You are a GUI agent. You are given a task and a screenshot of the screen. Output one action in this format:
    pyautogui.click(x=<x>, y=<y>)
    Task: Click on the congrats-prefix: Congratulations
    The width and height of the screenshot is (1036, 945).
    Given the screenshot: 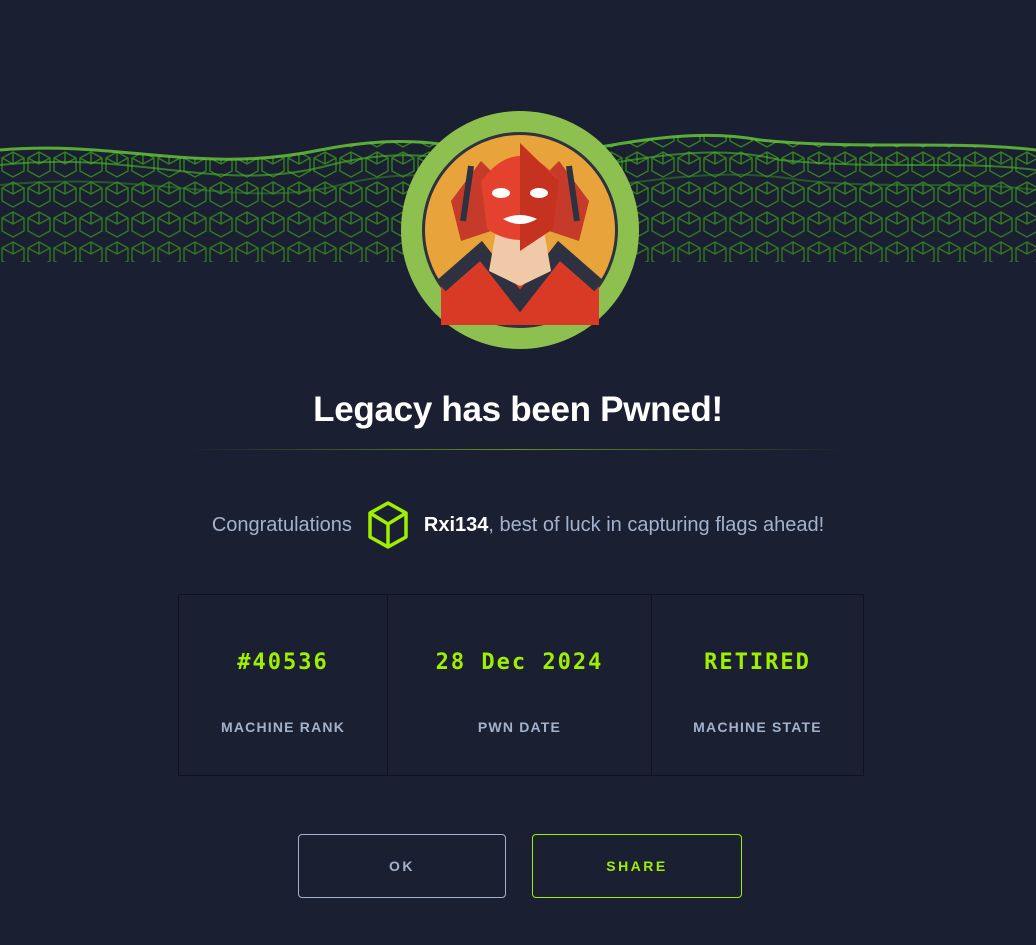 What is the action you would take?
    pyautogui.click(x=281, y=524)
    